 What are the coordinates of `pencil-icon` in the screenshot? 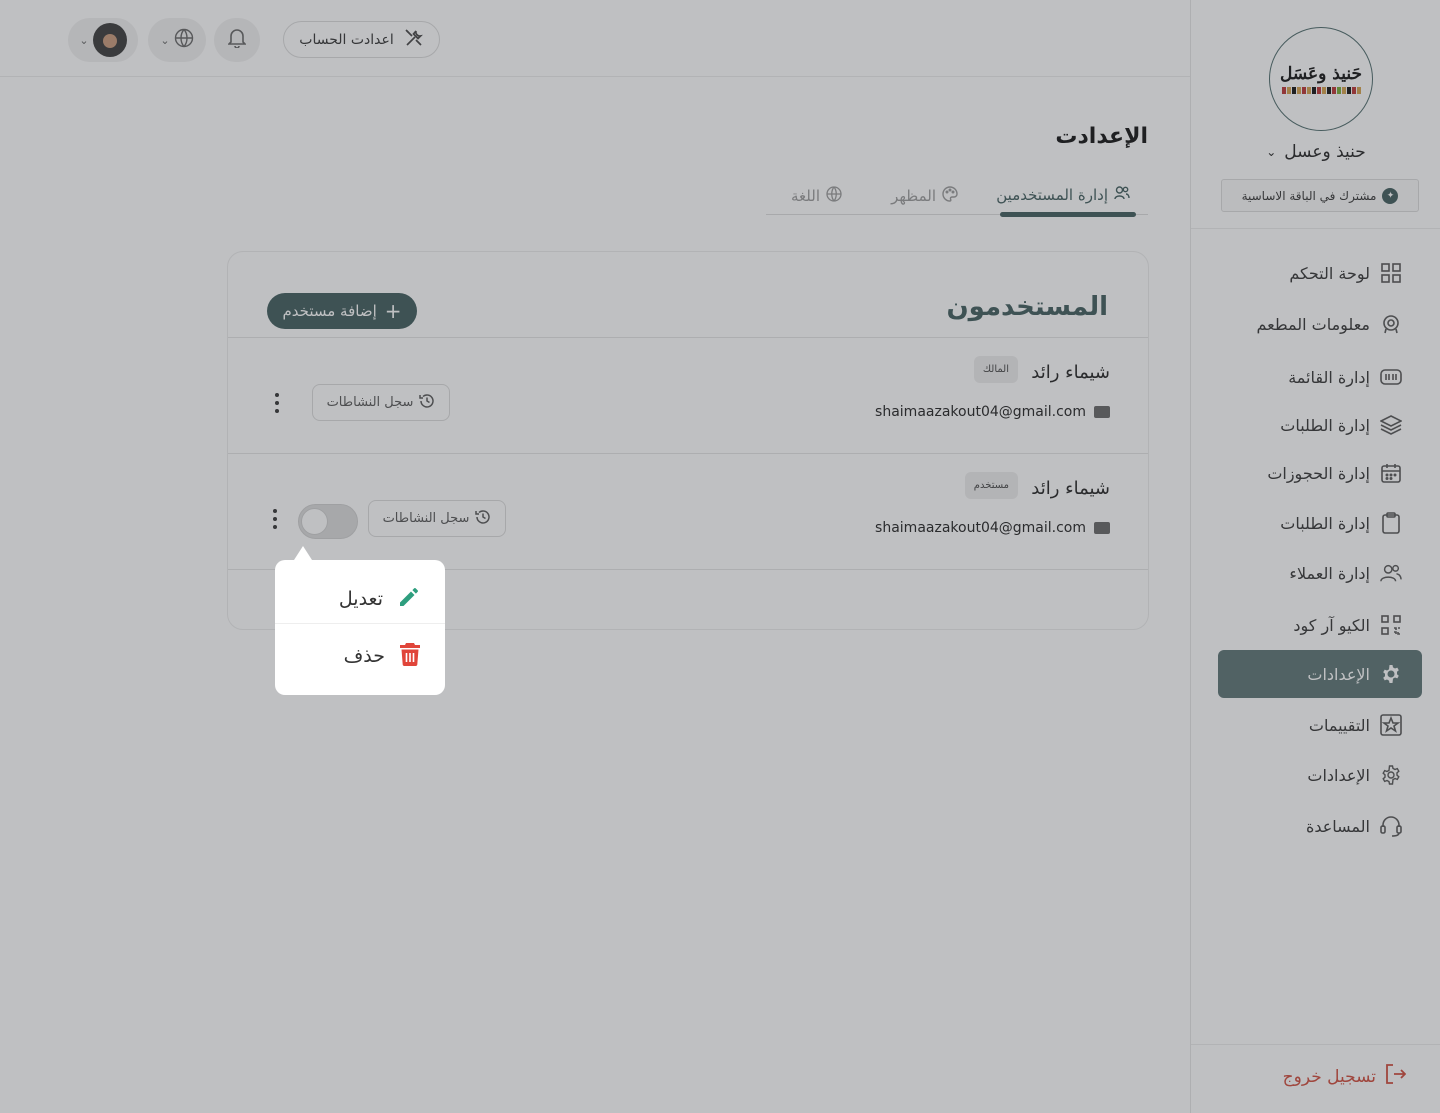 It's located at (409, 599).